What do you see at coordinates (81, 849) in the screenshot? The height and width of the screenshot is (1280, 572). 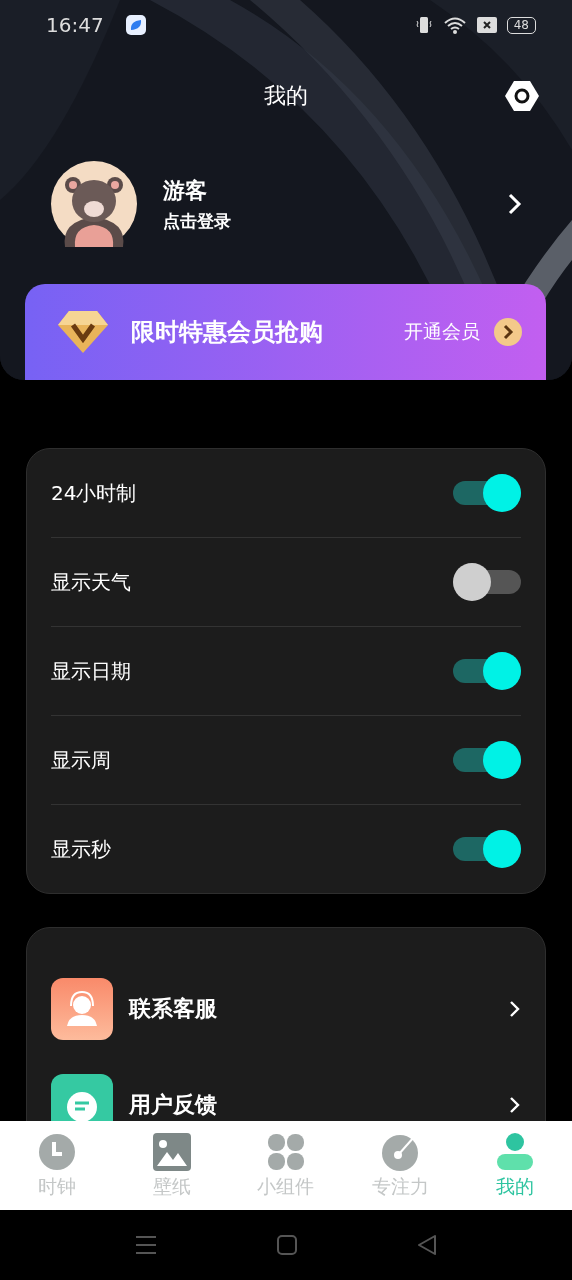 I see `setting-label: 显示秒` at bounding box center [81, 849].